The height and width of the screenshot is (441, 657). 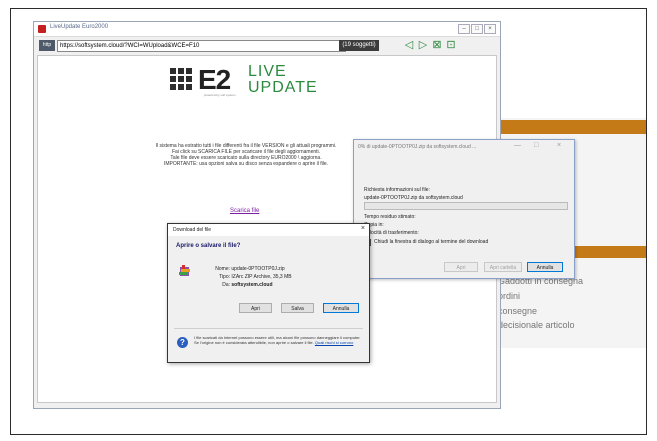 I want to click on back-icon: ◁, so click(x=409, y=45).